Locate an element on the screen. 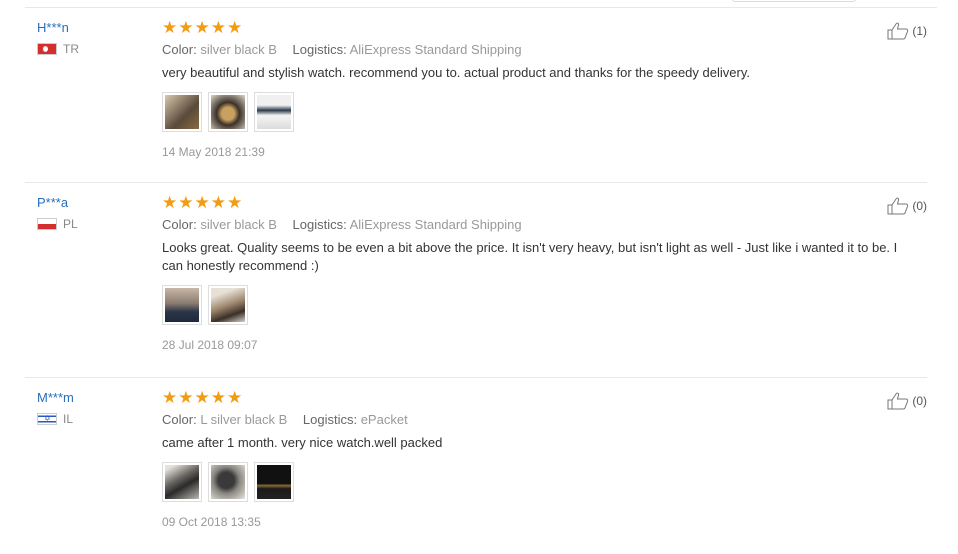  country-code: IL is located at coordinates (68, 419).